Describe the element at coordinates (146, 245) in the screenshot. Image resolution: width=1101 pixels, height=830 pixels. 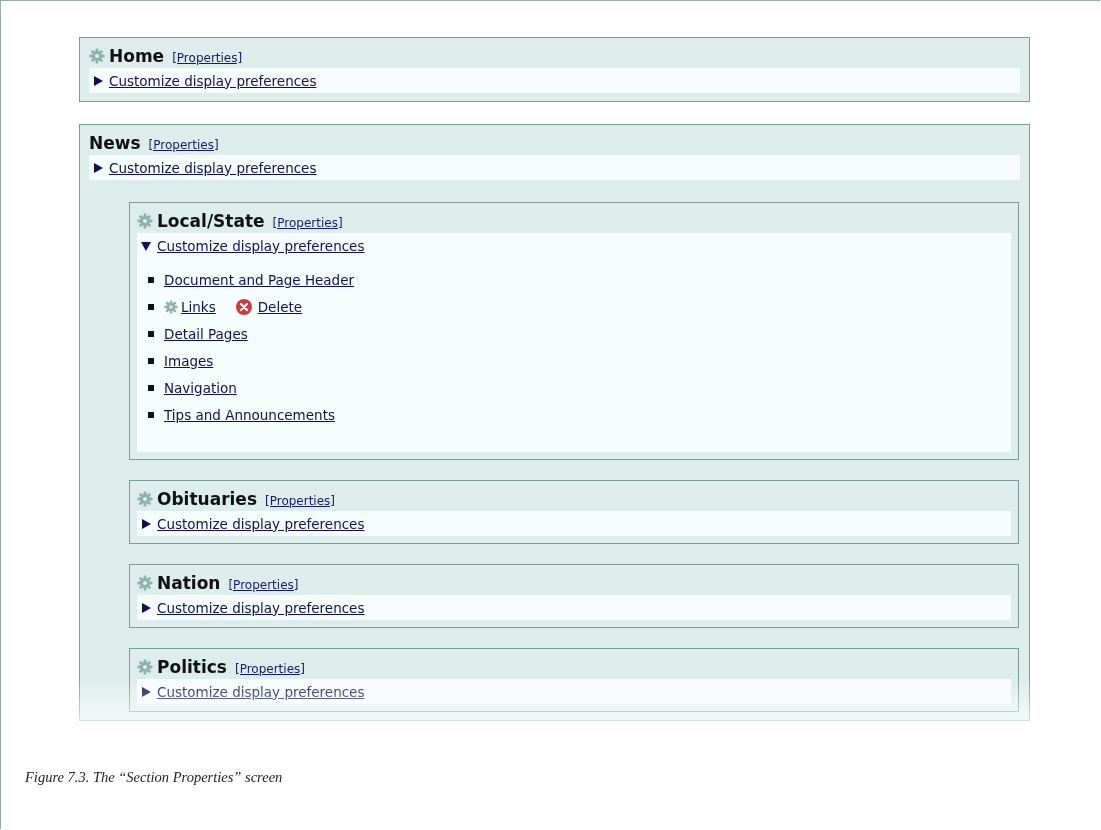
I see `expanded-triangle-icon` at that location.